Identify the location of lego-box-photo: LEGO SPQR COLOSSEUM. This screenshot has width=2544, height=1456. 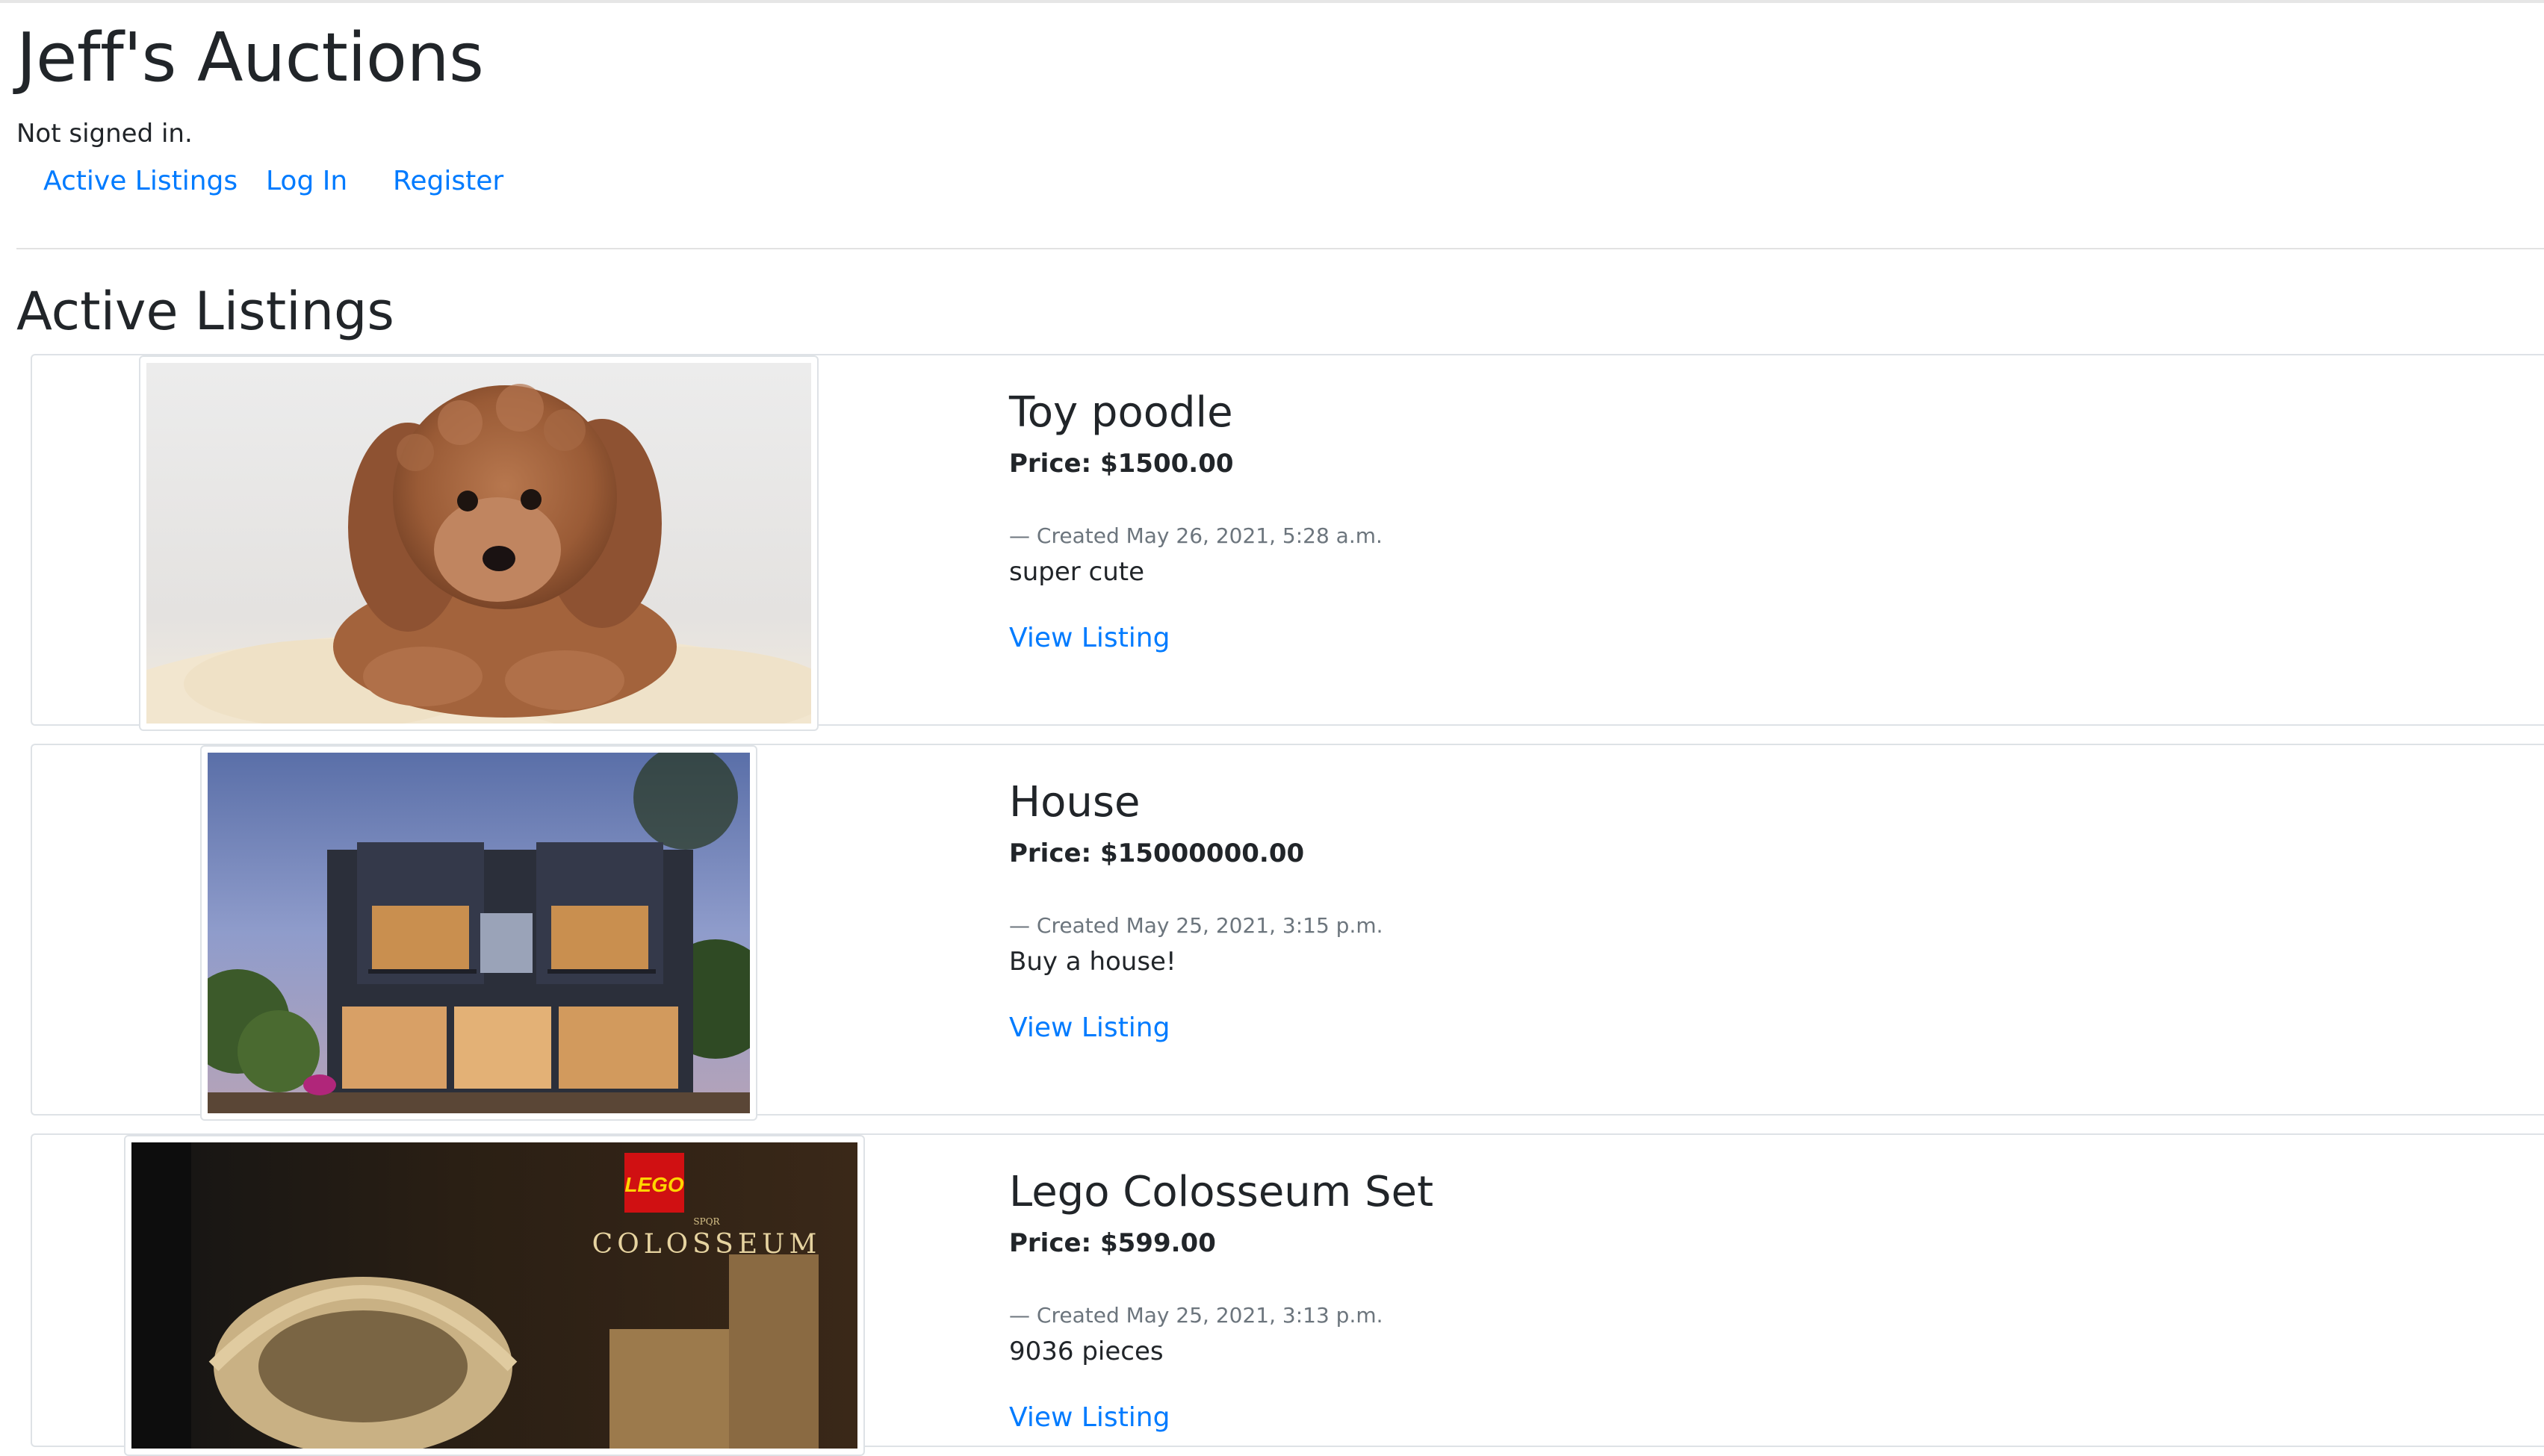
(494, 1295).